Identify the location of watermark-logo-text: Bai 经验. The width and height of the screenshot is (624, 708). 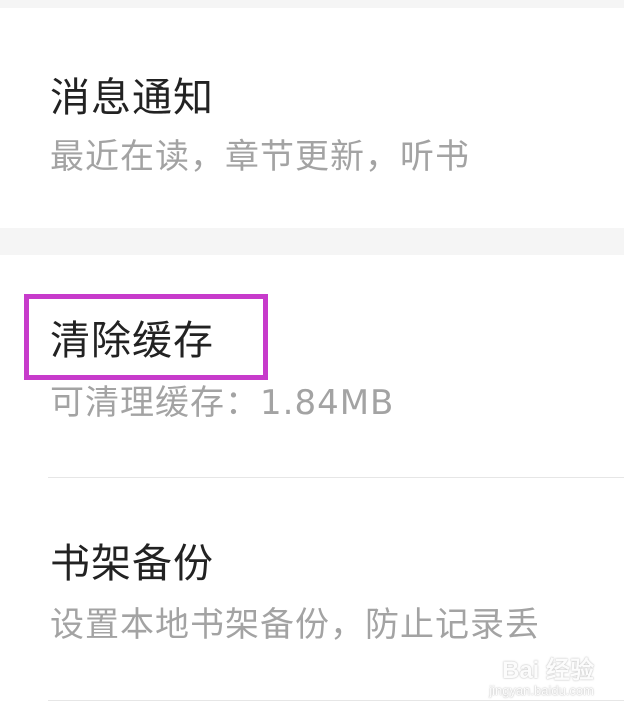
(547, 670).